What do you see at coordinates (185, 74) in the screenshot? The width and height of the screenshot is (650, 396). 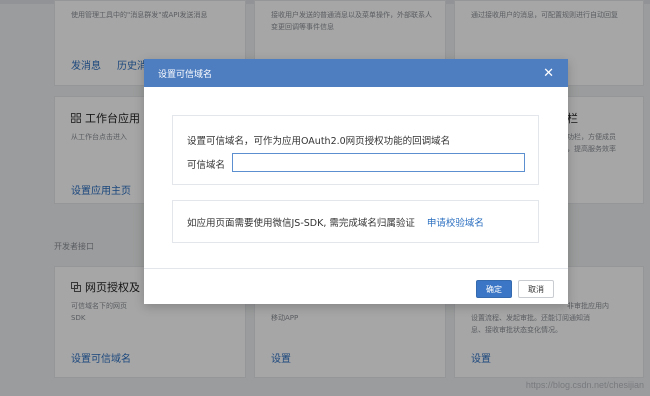 I see `dialog-title: 设置可信域名` at bounding box center [185, 74].